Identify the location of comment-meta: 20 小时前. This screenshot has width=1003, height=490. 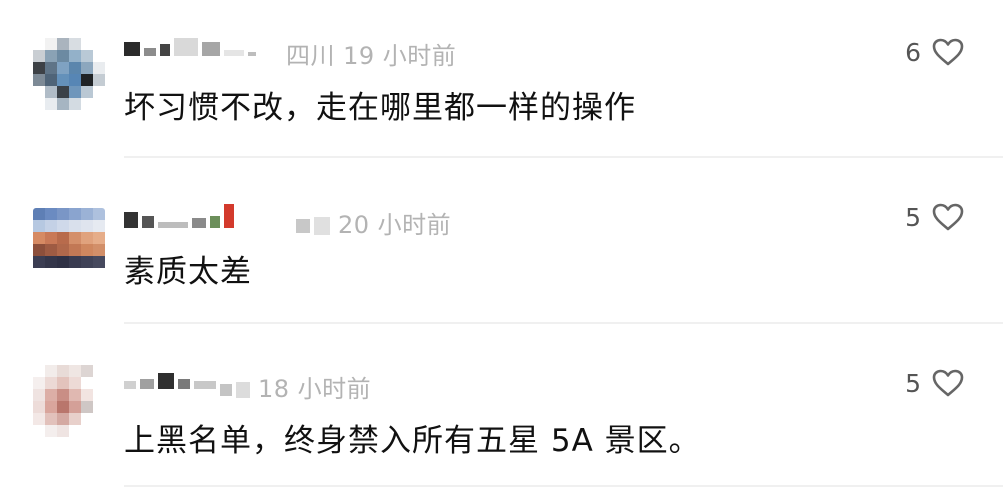
(373, 222).